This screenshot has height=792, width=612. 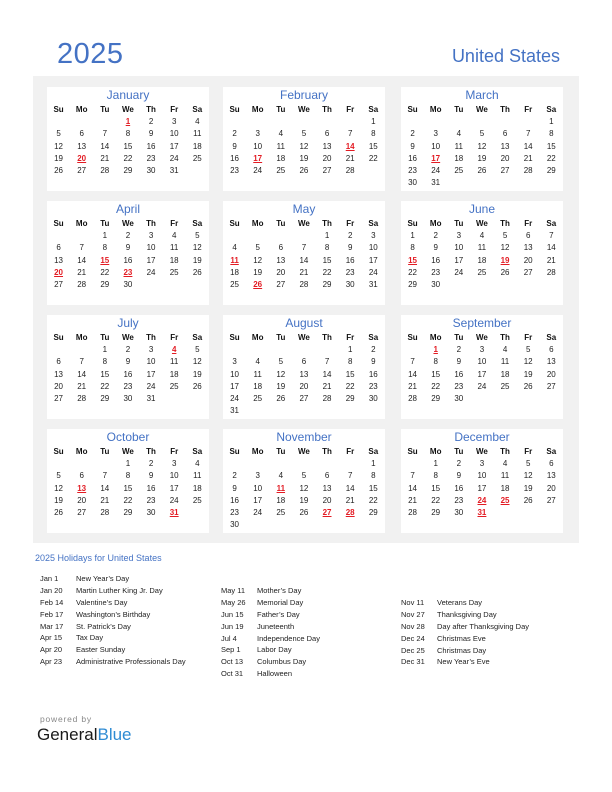 What do you see at coordinates (465, 662) in the screenshot?
I see `holiday-list-item: Dec 31 New Year’s Eve` at bounding box center [465, 662].